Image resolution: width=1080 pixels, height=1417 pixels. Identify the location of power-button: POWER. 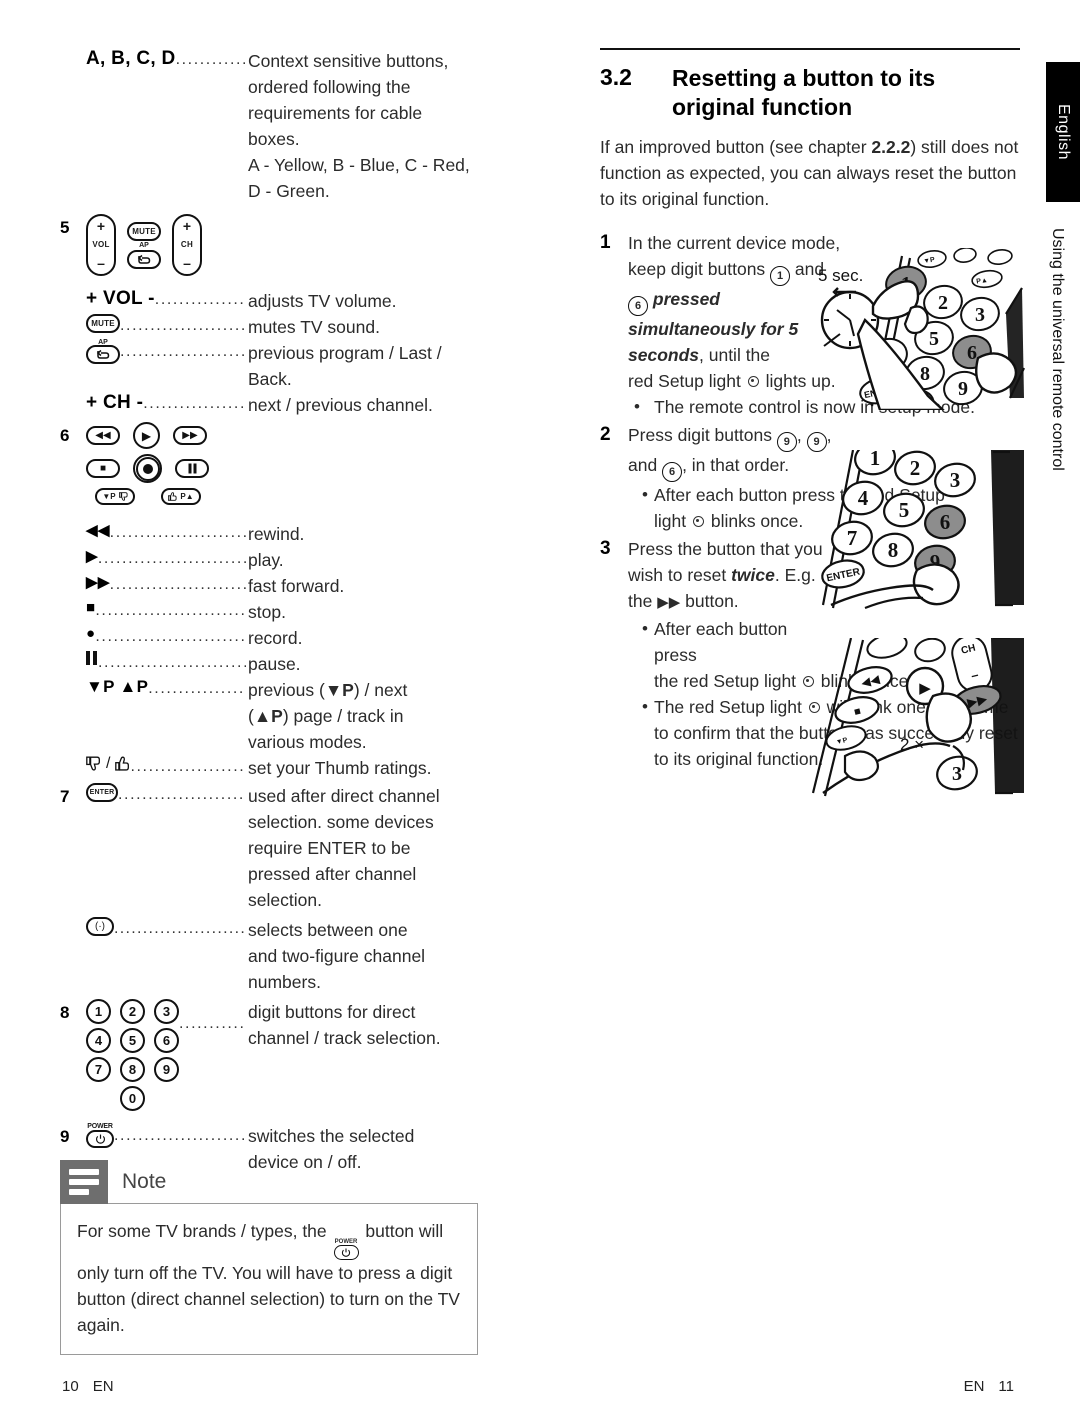
(100, 1135).